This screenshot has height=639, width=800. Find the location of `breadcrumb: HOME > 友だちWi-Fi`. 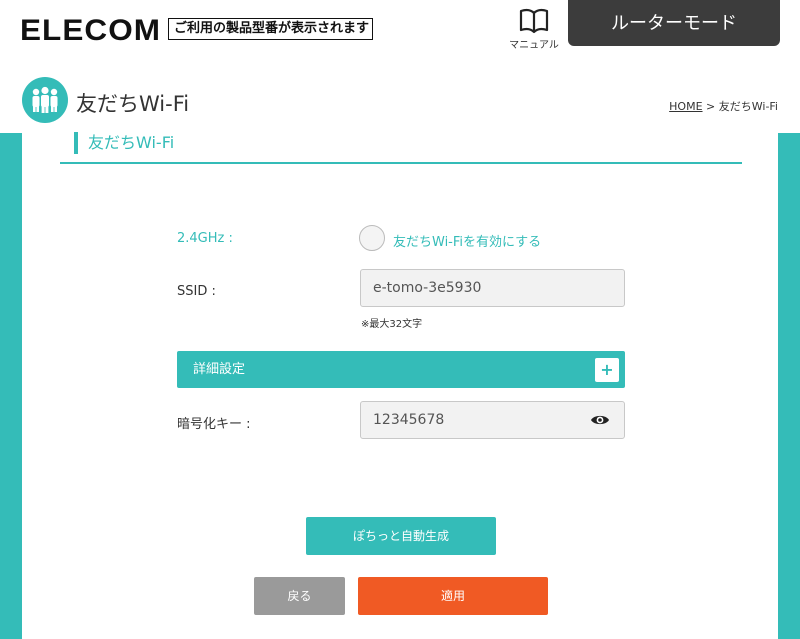

breadcrumb: HOME > 友だちWi-Fi is located at coordinates (723, 106).